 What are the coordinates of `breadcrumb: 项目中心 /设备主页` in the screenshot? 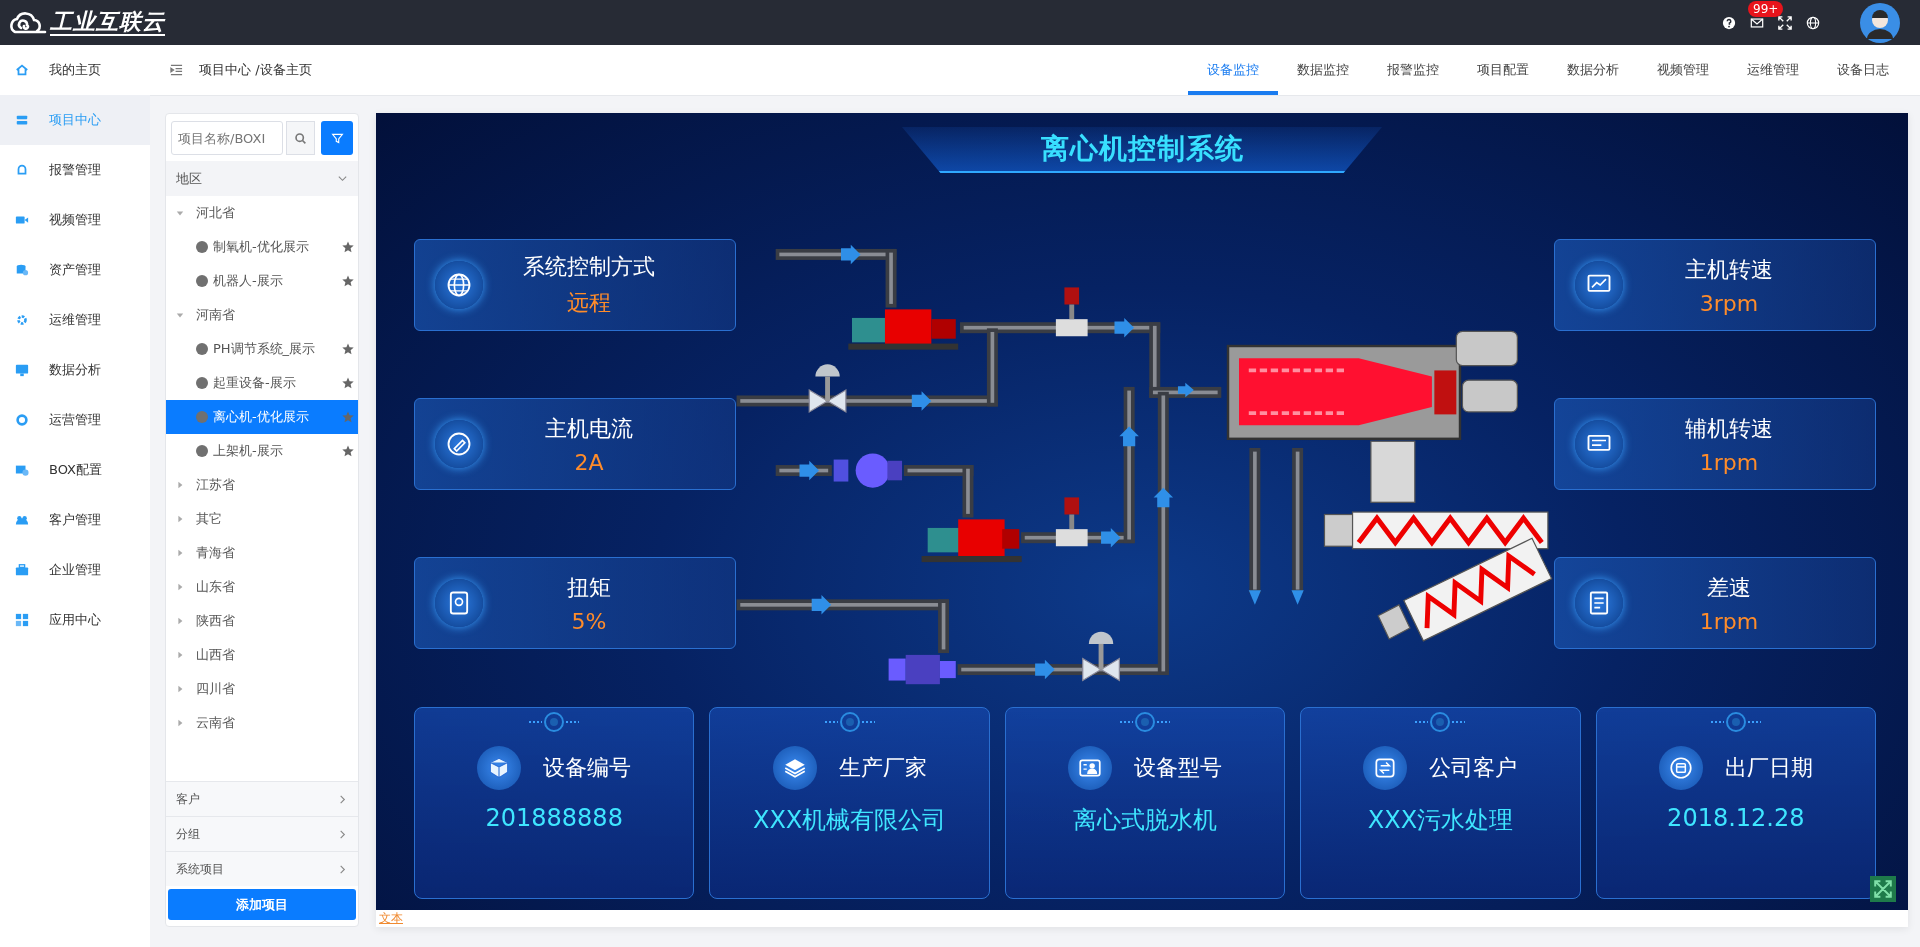 It's located at (255, 70).